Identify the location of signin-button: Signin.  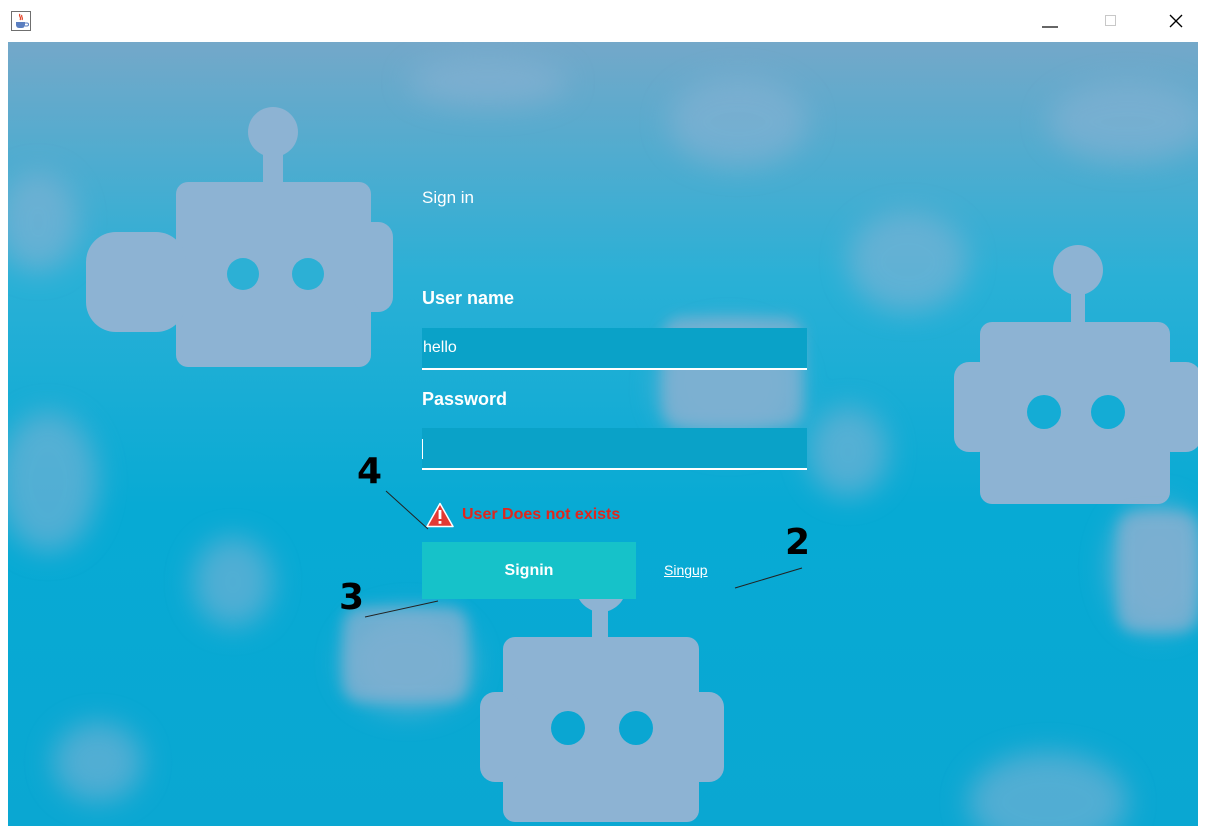
(529, 570).